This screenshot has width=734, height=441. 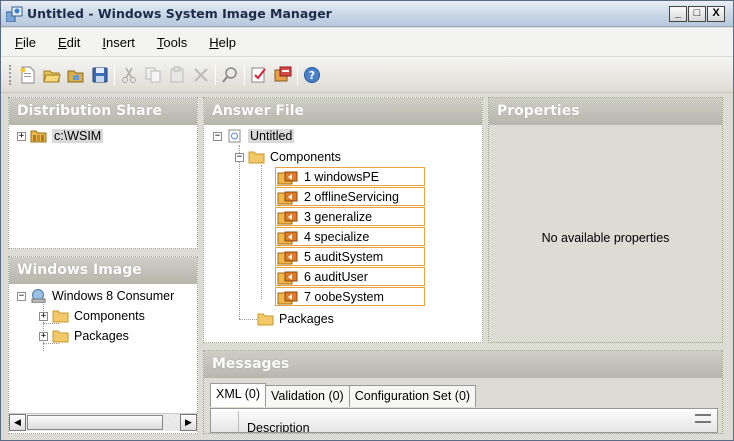 I want to click on help-icon: ?, so click(x=312, y=75).